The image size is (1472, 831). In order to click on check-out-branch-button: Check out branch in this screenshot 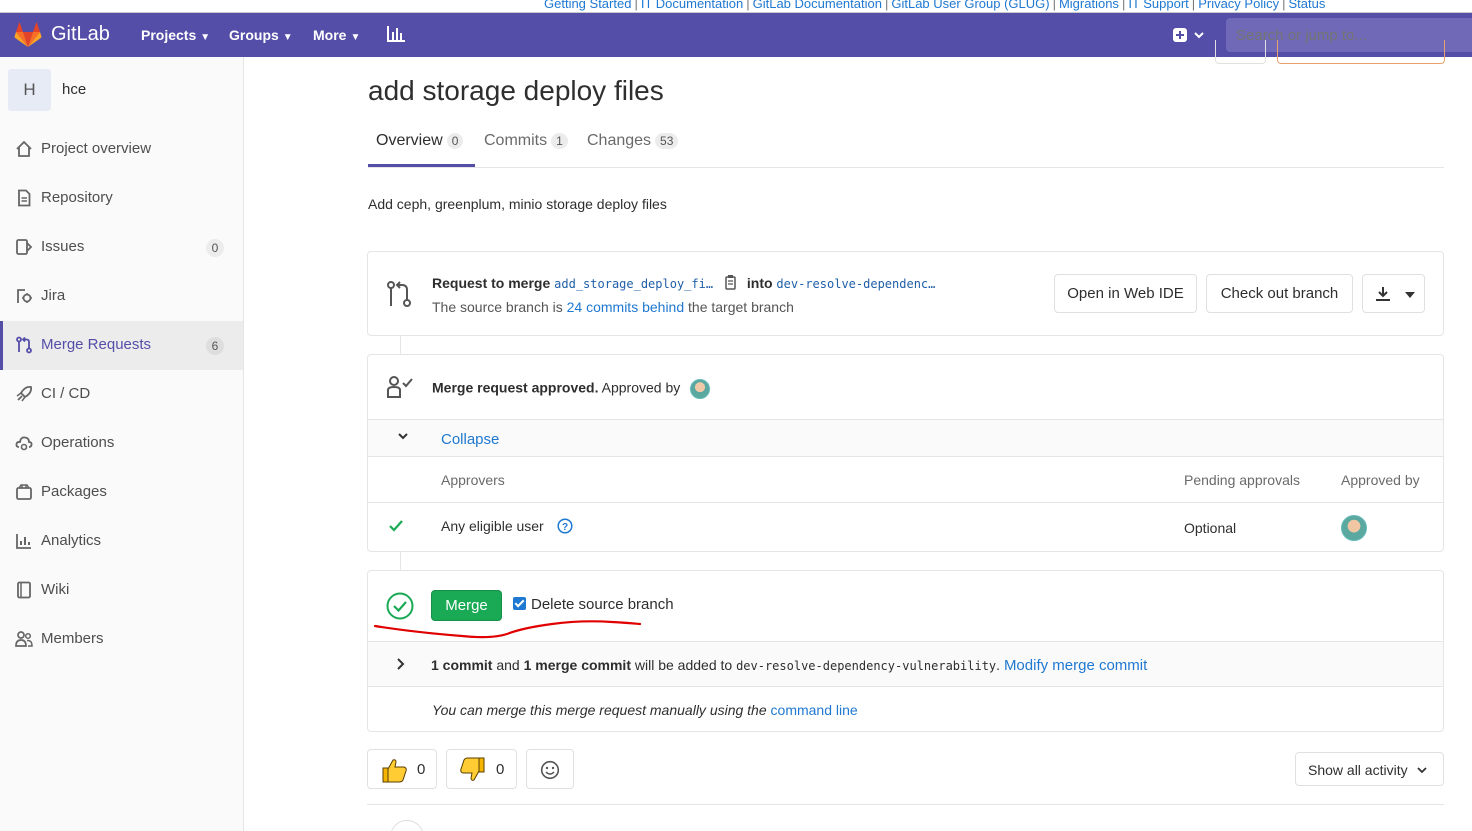, I will do `click(1279, 293)`.